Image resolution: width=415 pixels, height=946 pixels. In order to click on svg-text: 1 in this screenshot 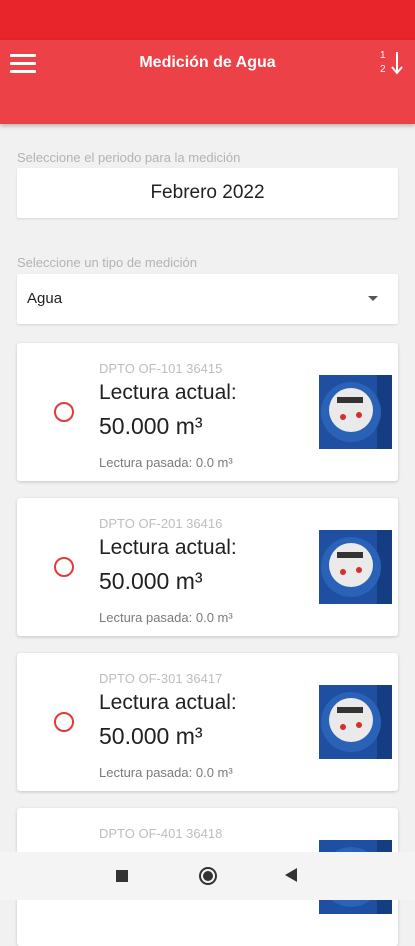, I will do `click(383, 55)`.